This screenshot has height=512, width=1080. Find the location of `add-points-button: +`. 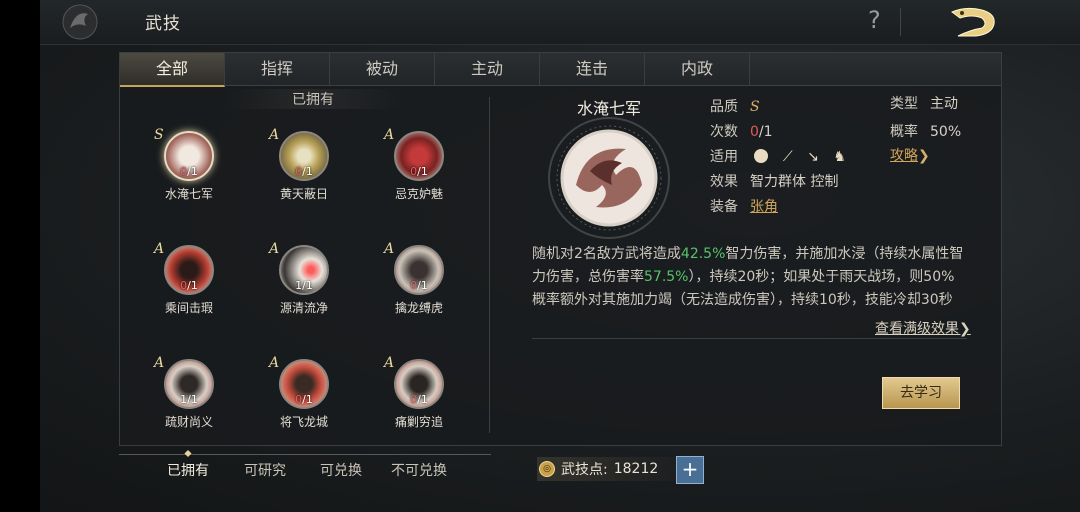

add-points-button: + is located at coordinates (690, 470).